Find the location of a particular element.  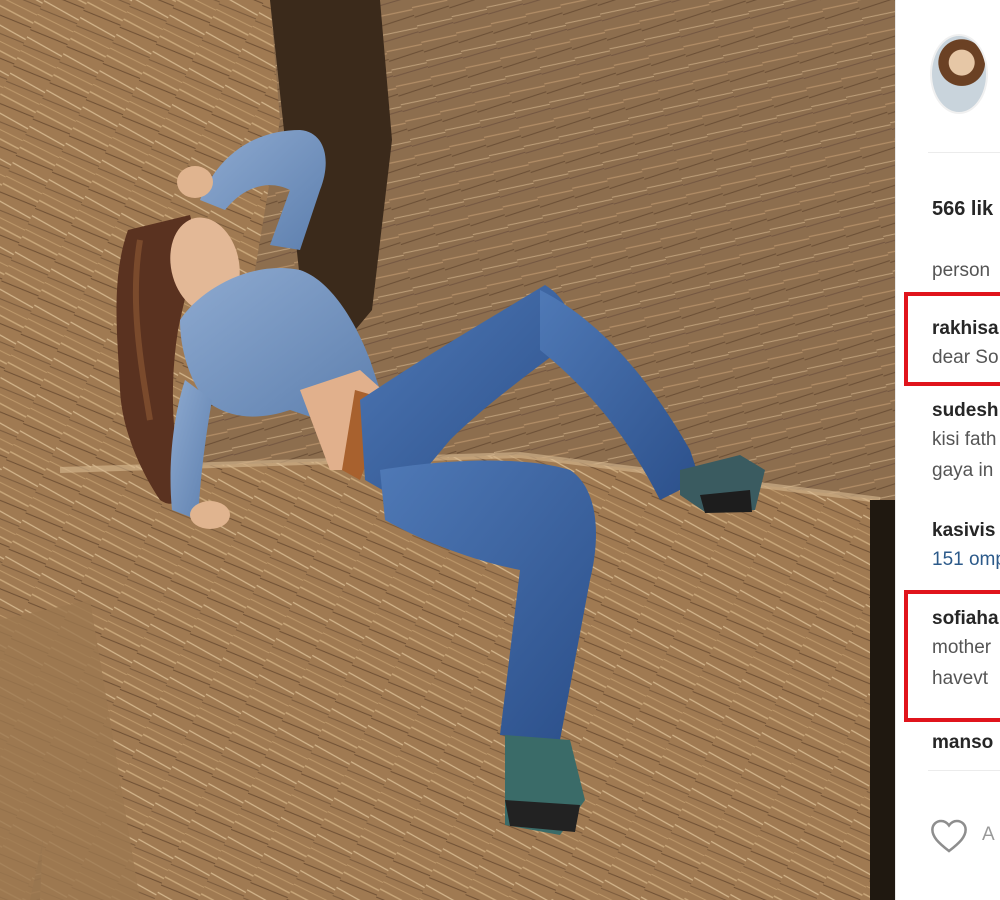

comment-item: kasivis 151 omp is located at coordinates (966, 546).